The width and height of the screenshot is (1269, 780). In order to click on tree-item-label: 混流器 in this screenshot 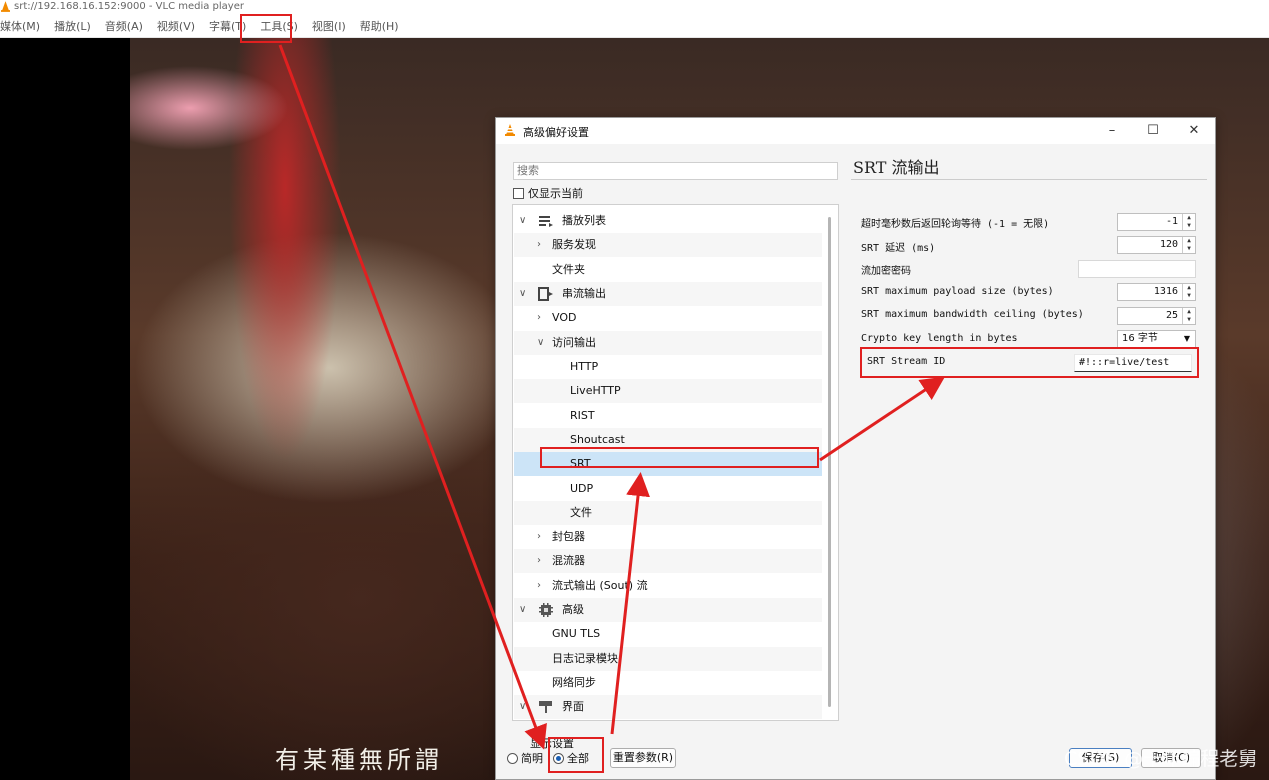, I will do `click(568, 560)`.